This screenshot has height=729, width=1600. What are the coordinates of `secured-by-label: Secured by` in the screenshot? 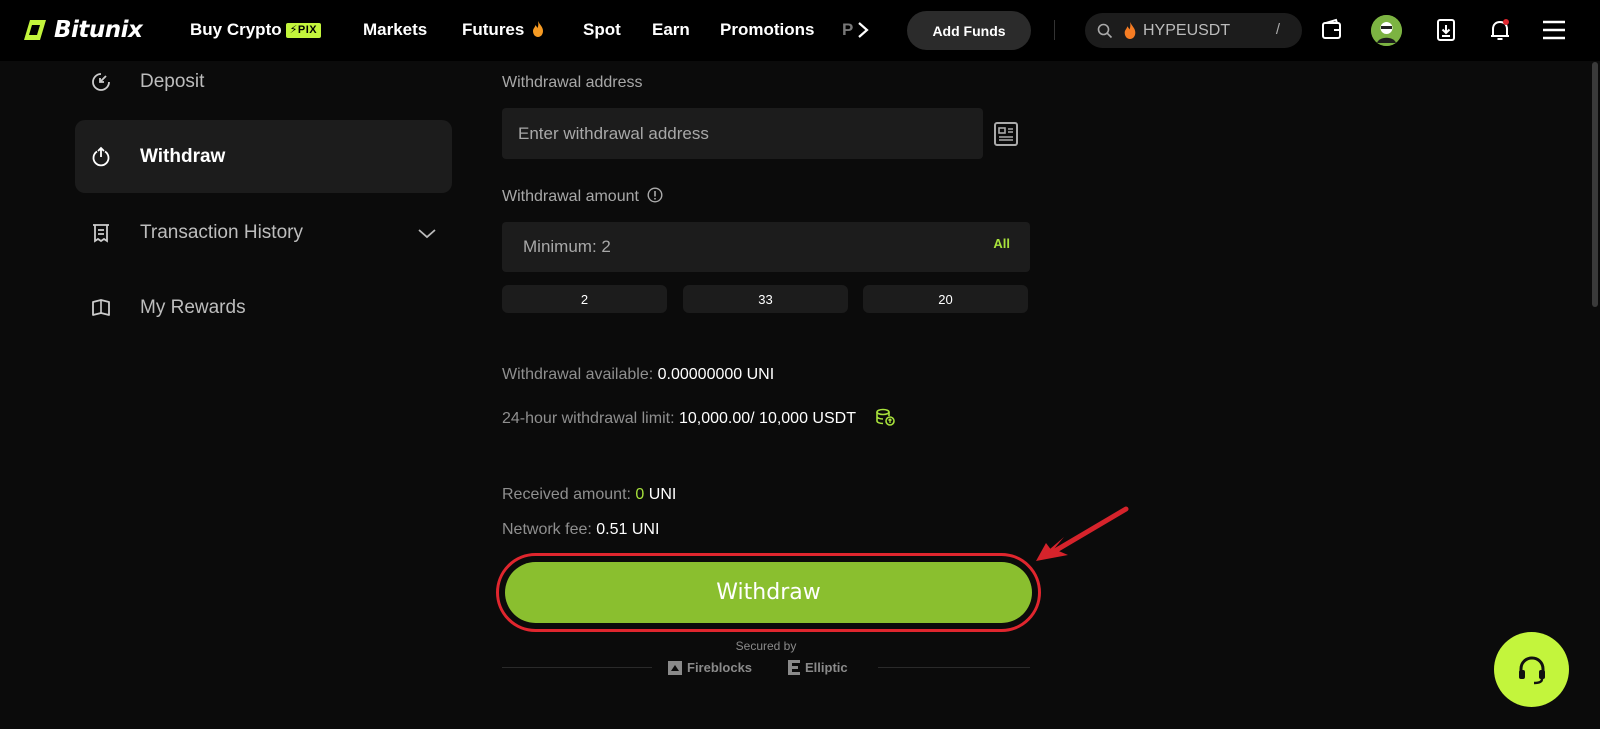 It's located at (766, 646).